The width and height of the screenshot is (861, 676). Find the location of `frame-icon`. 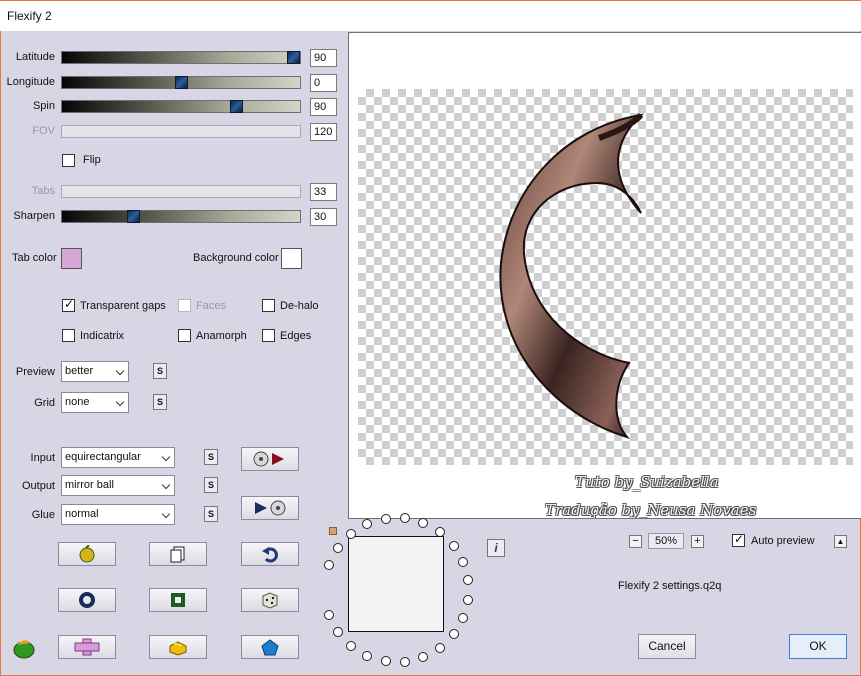

frame-icon is located at coordinates (178, 600).